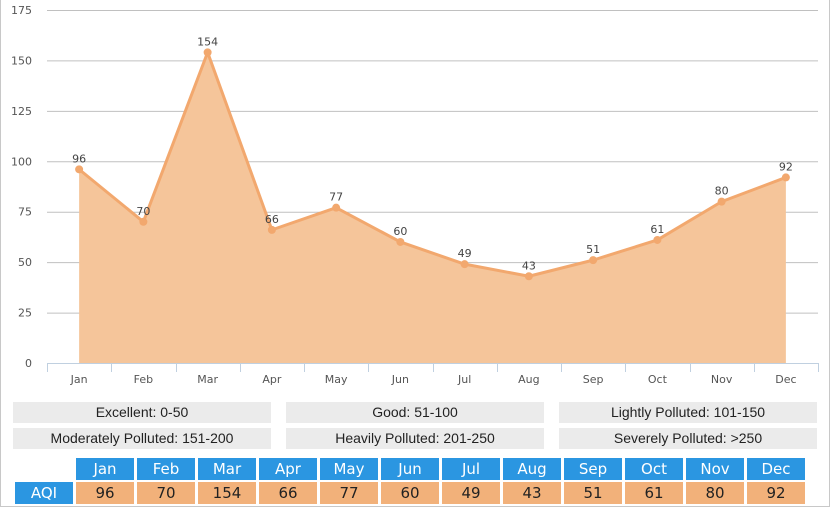  I want to click on y-tick-label: 50, so click(25, 262).